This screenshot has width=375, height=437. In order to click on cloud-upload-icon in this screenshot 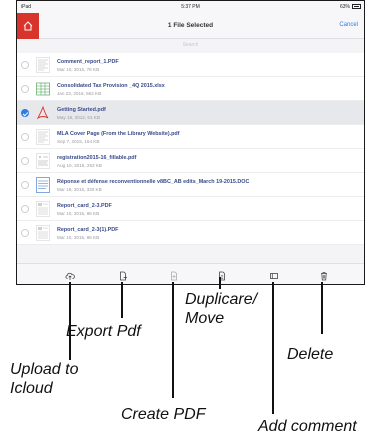, I will do `click(70, 276)`.